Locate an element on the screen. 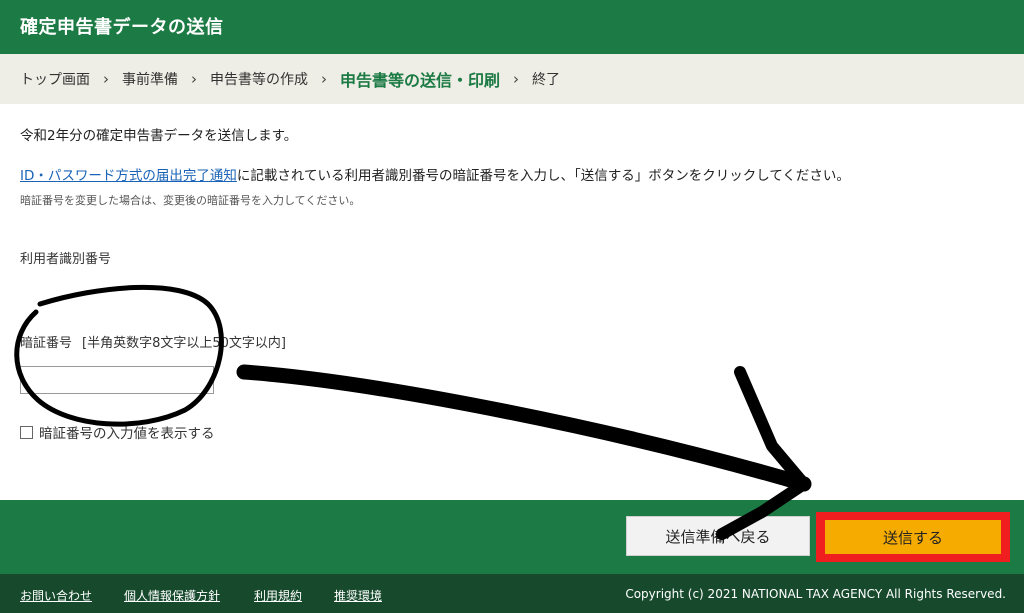  breadcrumb-item-prep: 事前準備 is located at coordinates (150, 80).